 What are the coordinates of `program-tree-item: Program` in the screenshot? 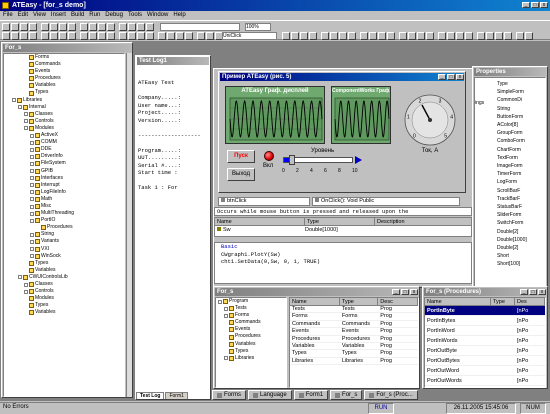 It's located at (252, 301).